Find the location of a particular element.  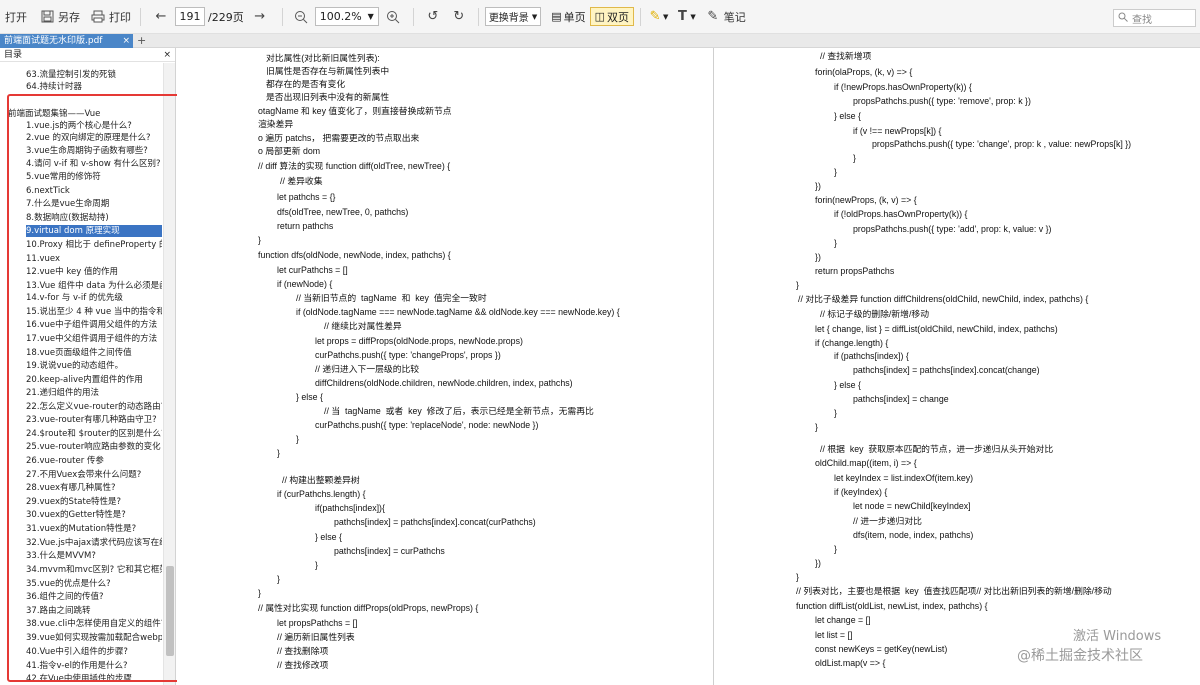

save-as-button: 另存 is located at coordinates (59, 17).